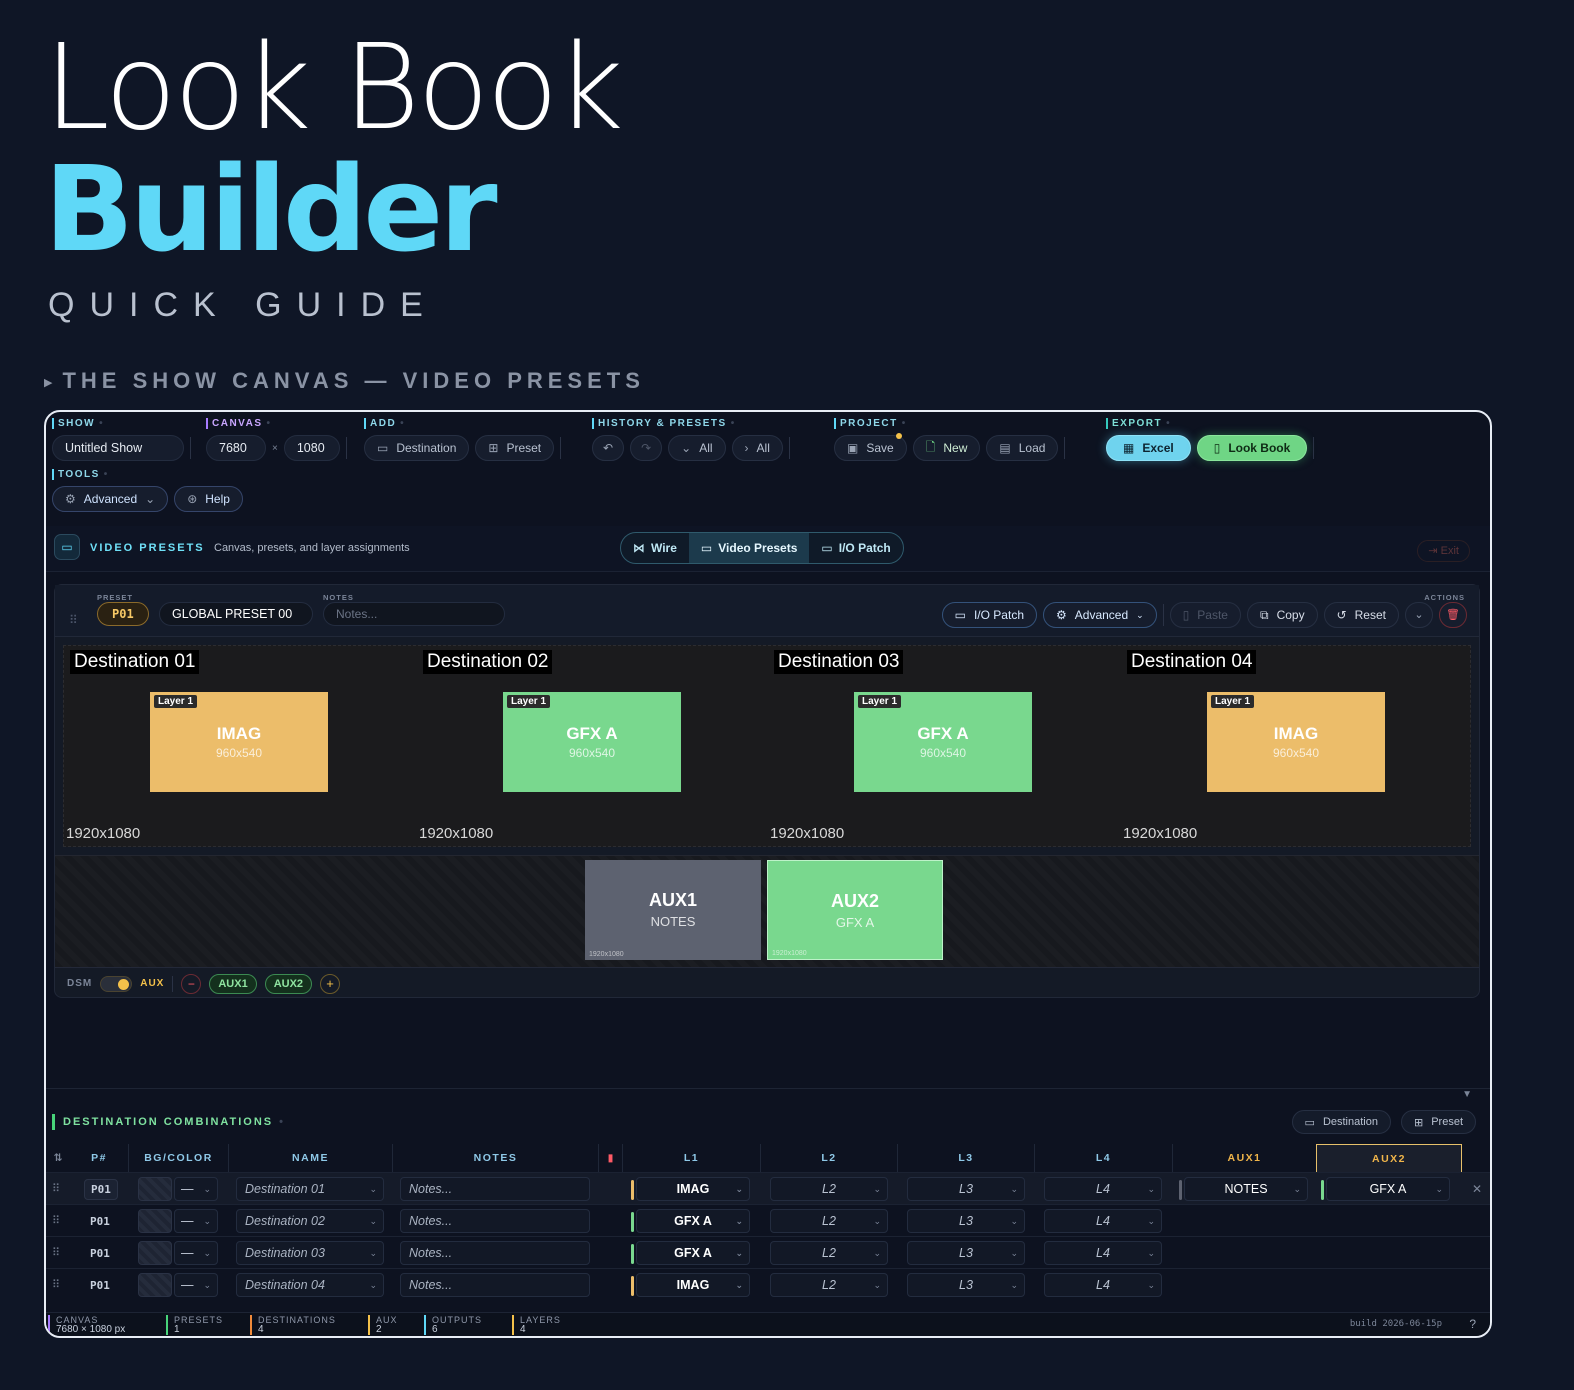  Describe the element at coordinates (310, 1221) in the screenshot. I see `destination-name-select: Destination 02 ⌄` at that location.